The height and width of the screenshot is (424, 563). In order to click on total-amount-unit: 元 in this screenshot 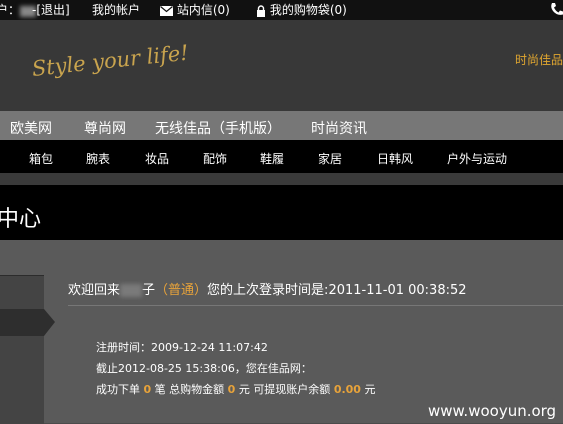, I will do `click(244, 389)`.